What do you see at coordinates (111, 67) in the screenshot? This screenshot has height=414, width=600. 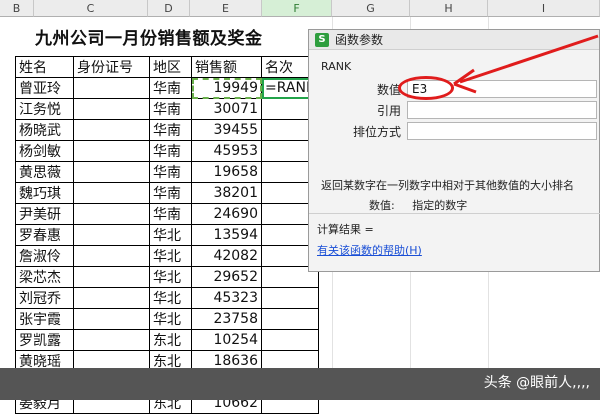 I see `header-id: 身份证号` at bounding box center [111, 67].